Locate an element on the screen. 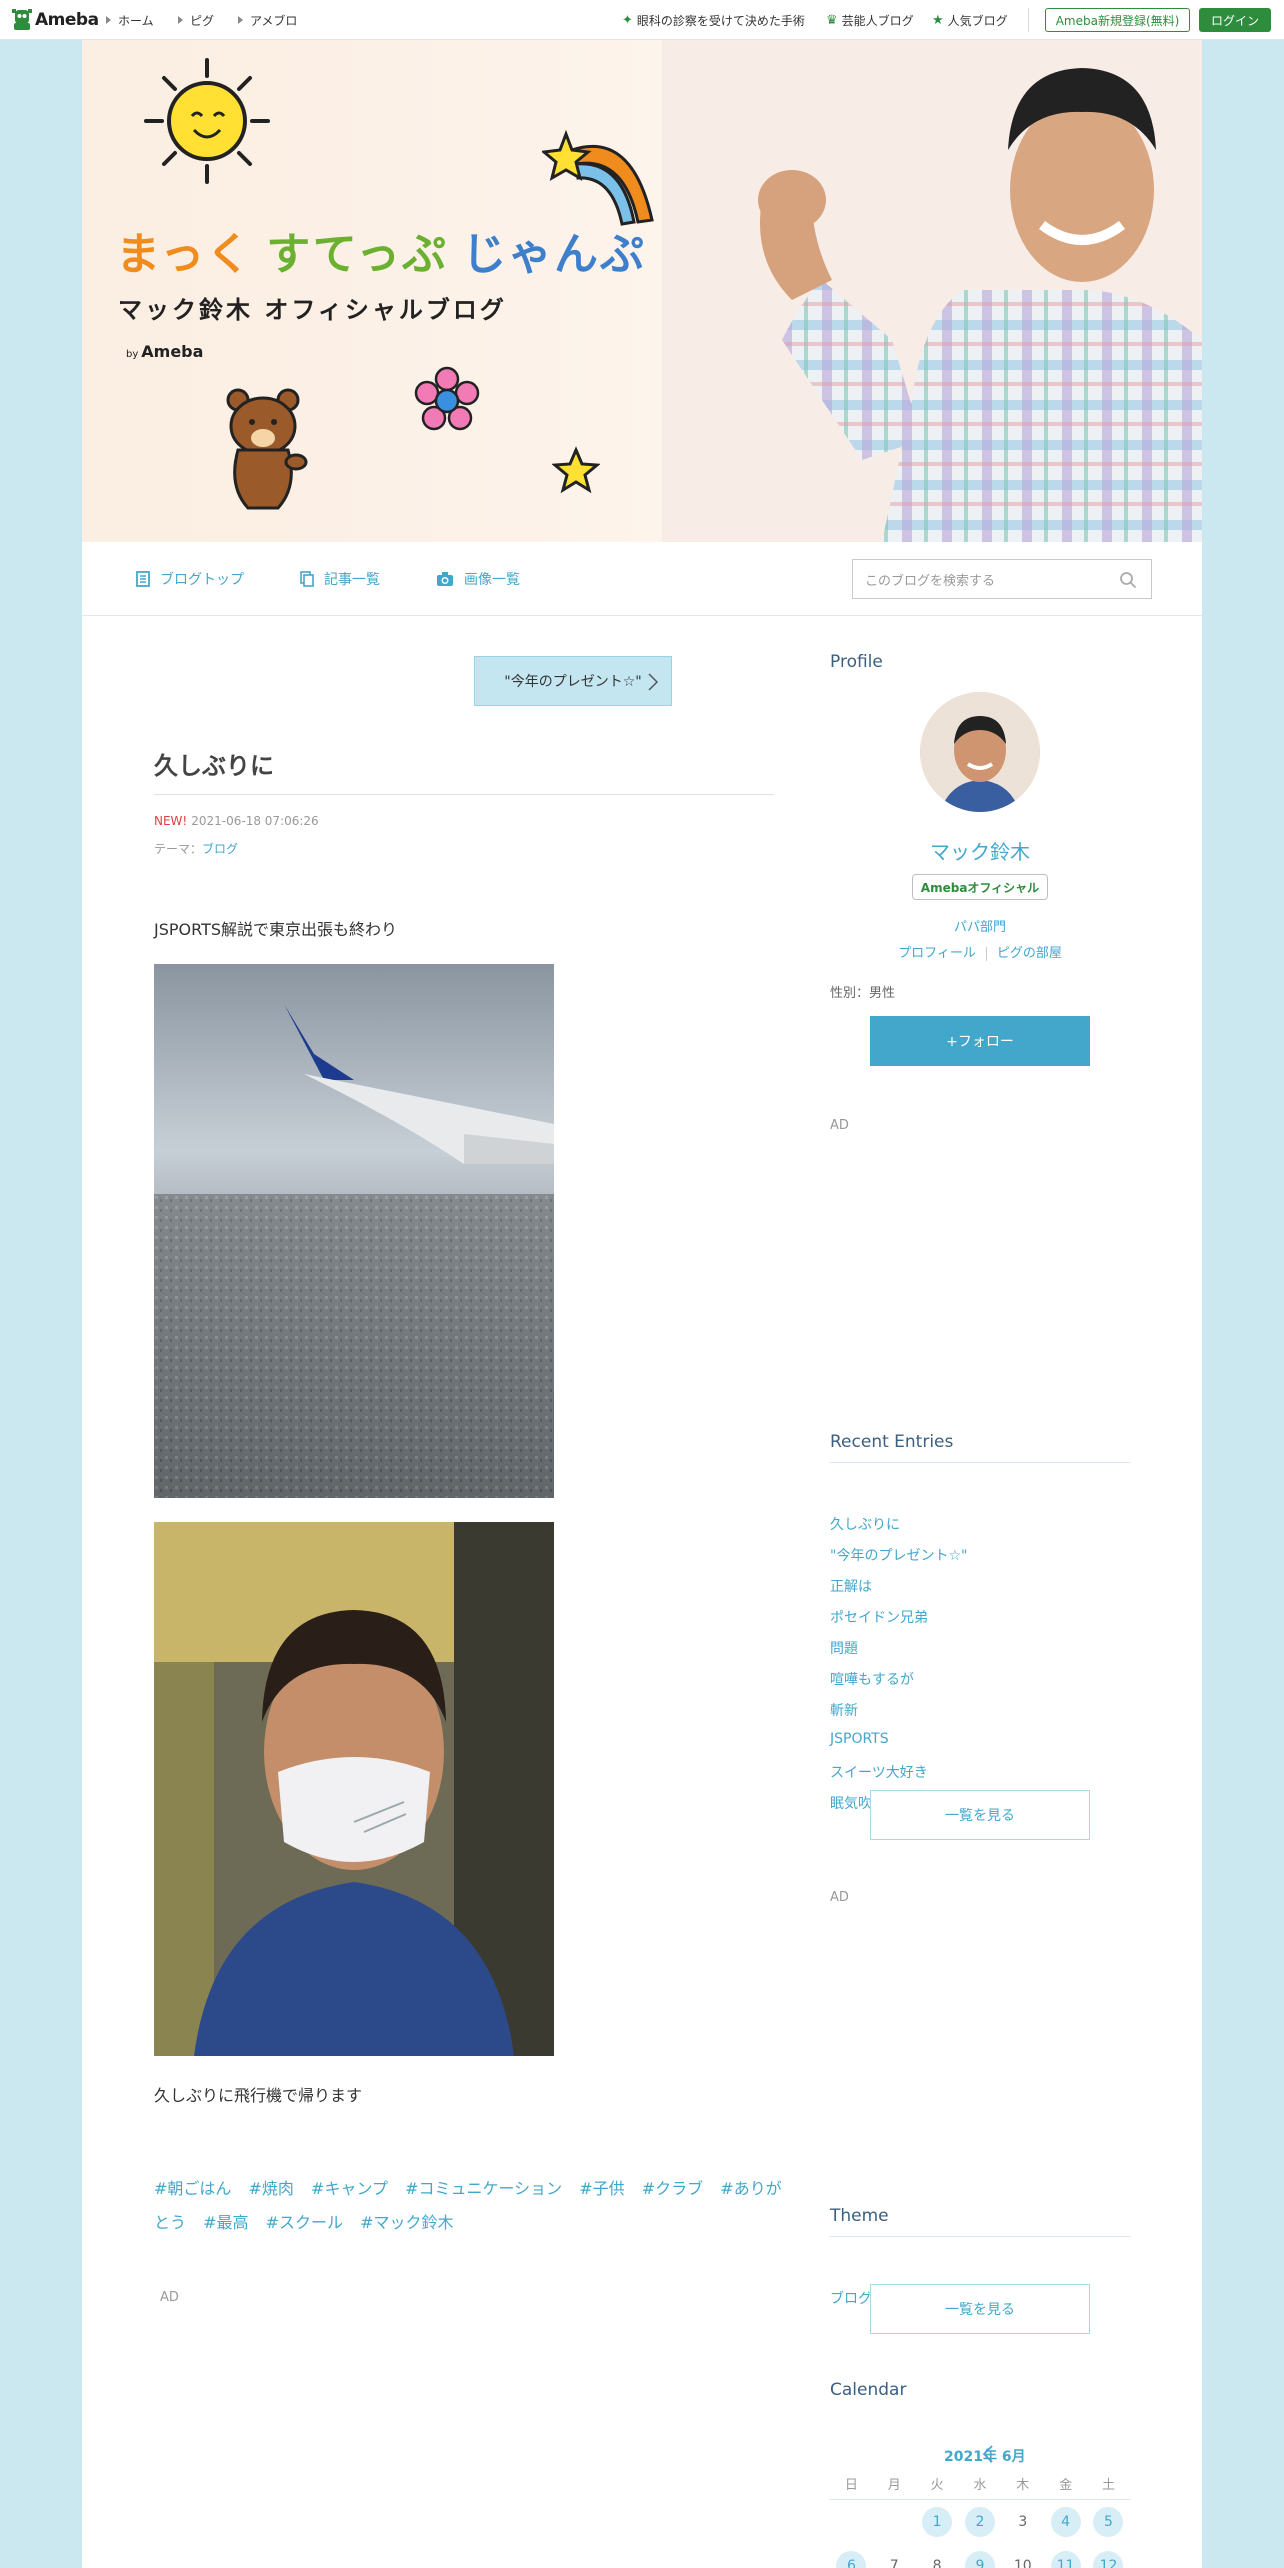 This screenshot has width=1284, height=2568. entry-photo-airplane is located at coordinates (354, 1231).